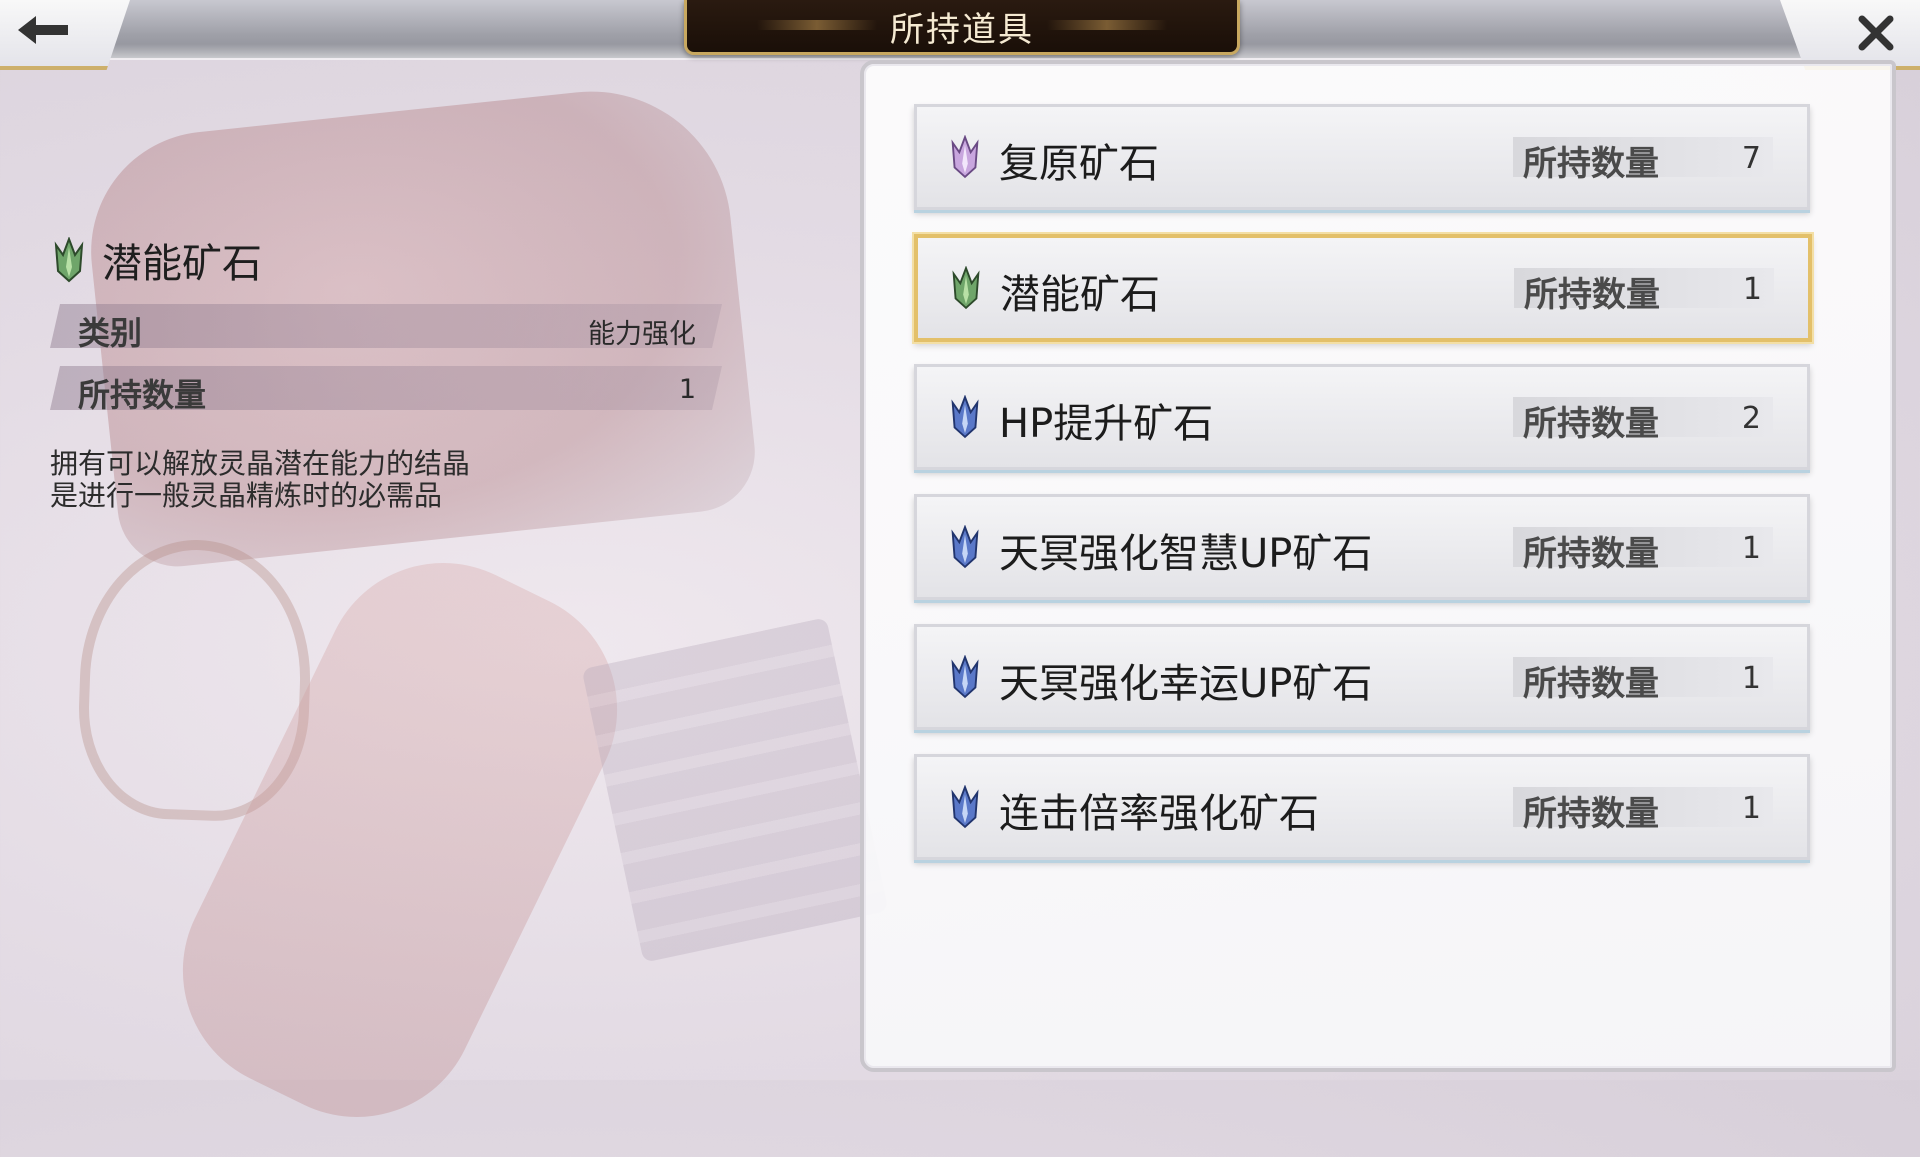 Image resolution: width=1920 pixels, height=1157 pixels. What do you see at coordinates (386, 388) in the screenshot?
I see `owned-count-row: 所持数量 1` at bounding box center [386, 388].